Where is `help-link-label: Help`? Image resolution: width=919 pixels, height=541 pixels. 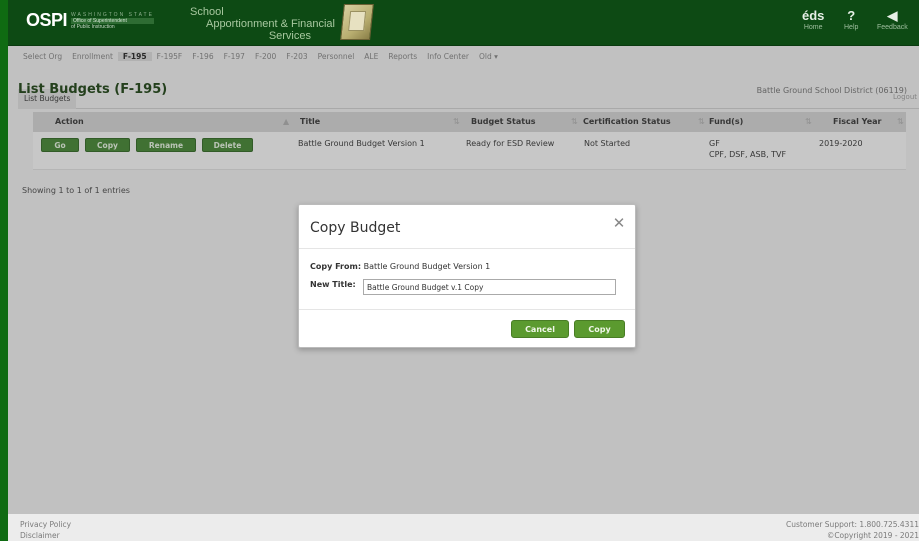
help-link-label: Help is located at coordinates (851, 27).